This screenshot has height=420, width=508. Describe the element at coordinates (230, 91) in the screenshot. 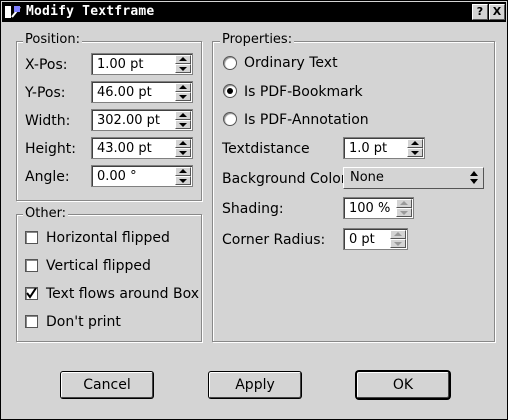

I see `pdf-bookmark-radio` at that location.